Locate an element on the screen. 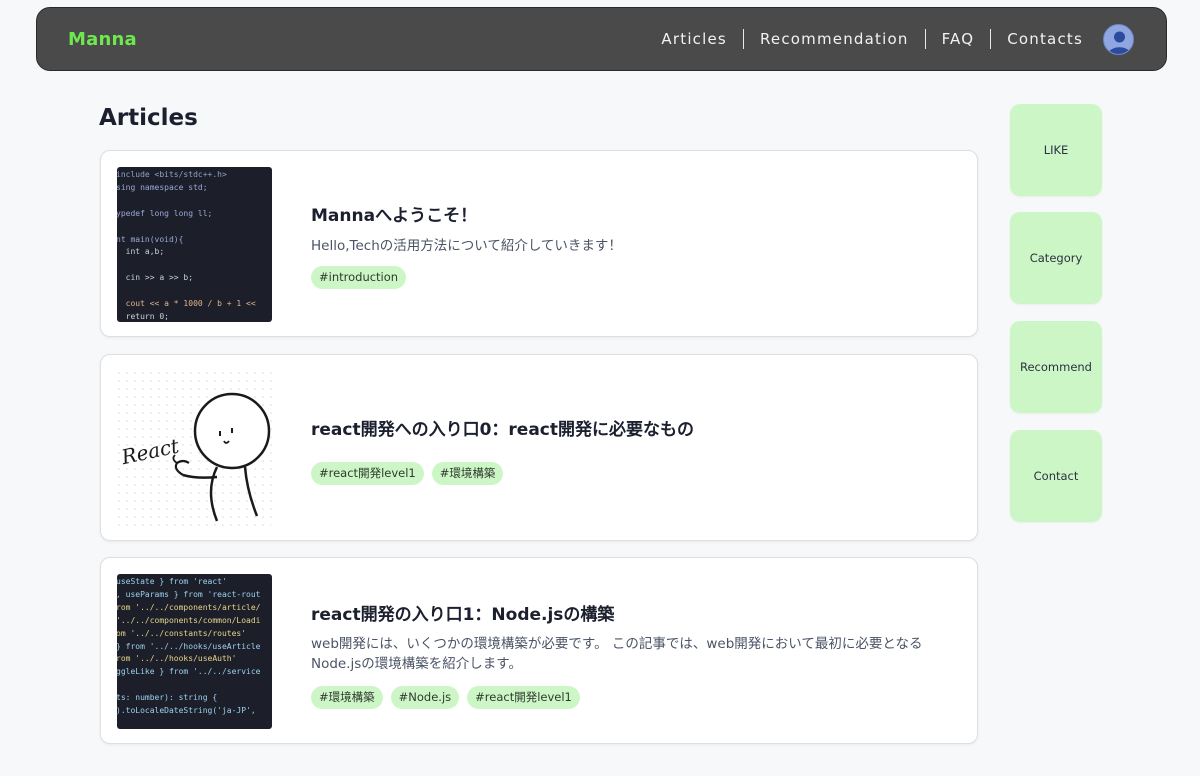 The image size is (1200, 776). nav-articles: Articles is located at coordinates (694, 39).